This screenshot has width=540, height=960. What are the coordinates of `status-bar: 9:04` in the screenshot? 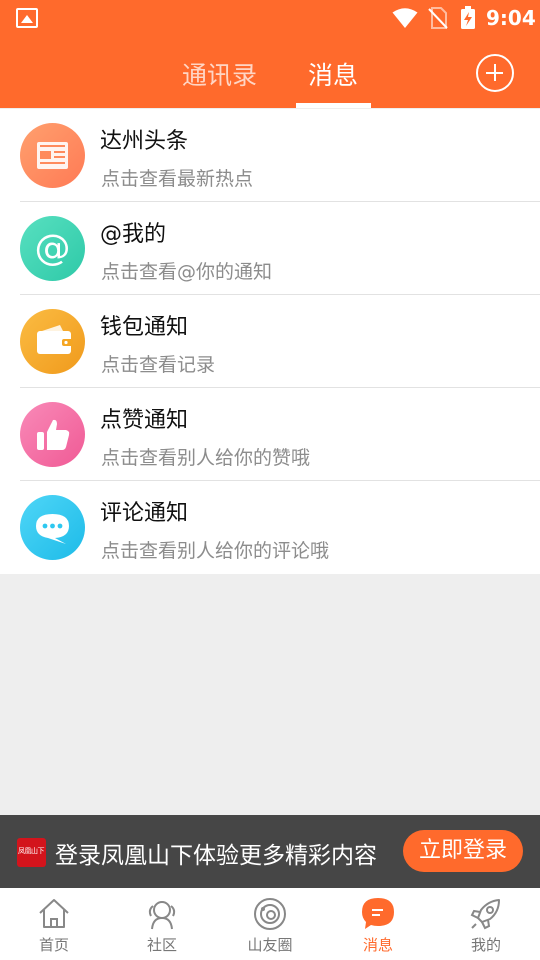 It's located at (270, 18).